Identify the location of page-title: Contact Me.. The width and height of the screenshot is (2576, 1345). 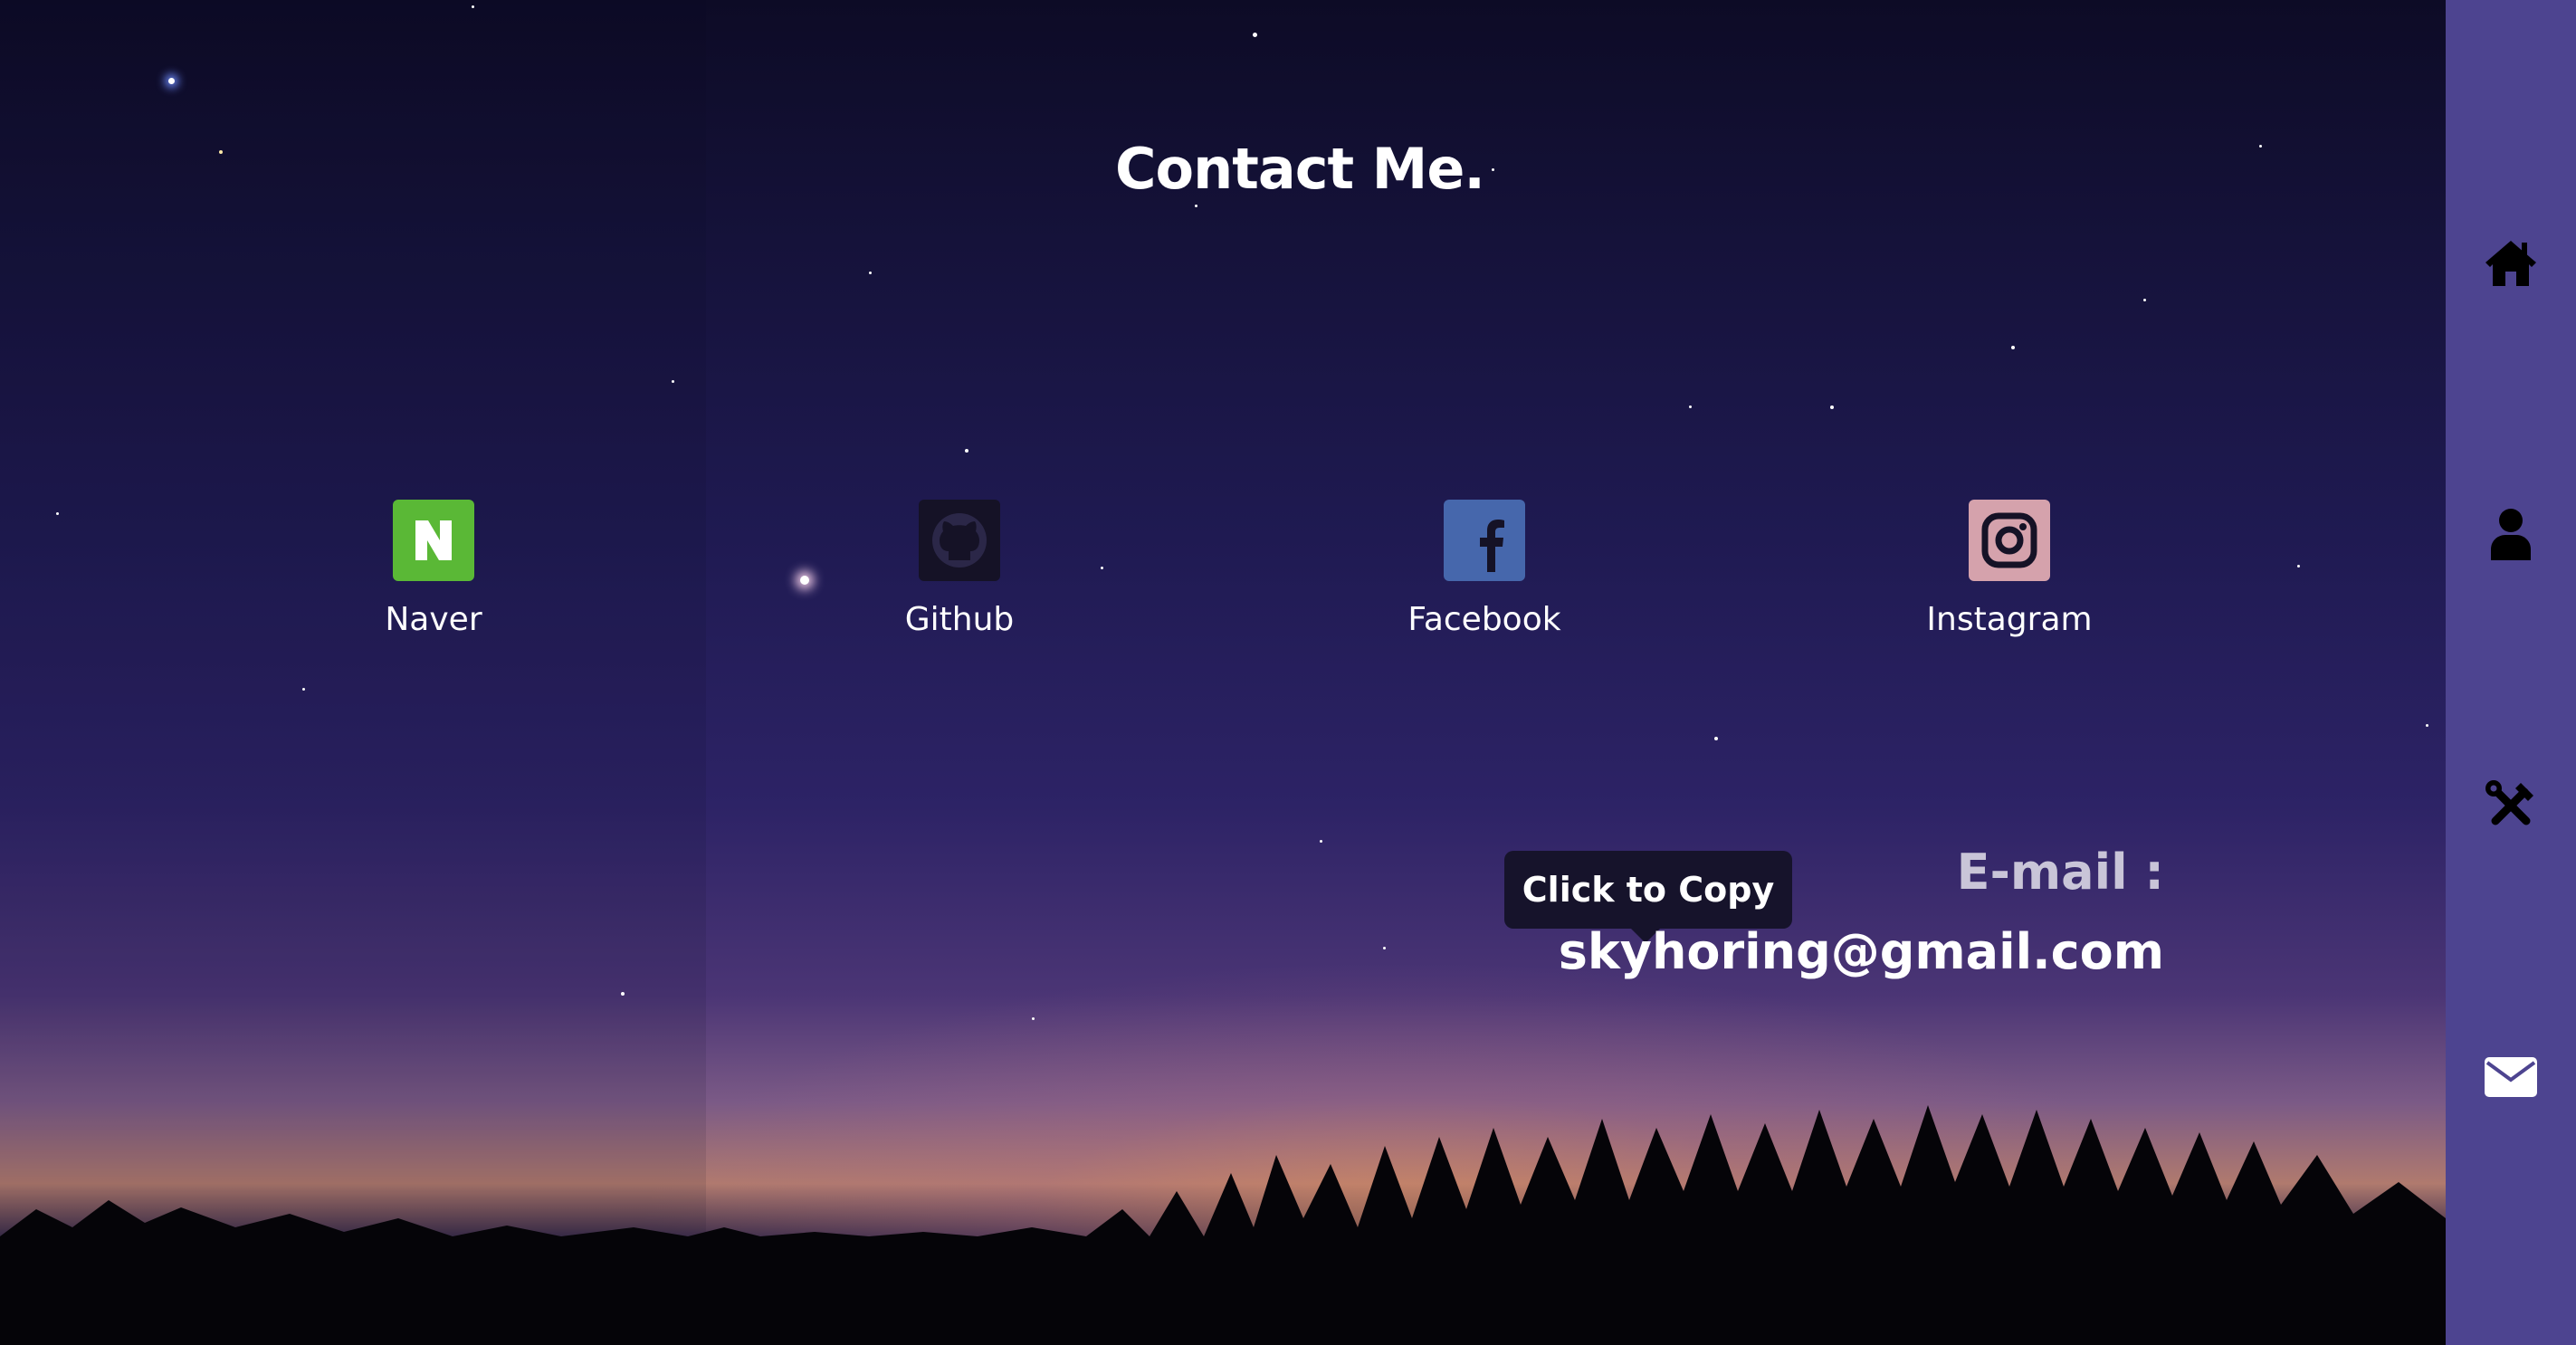
(1300, 169).